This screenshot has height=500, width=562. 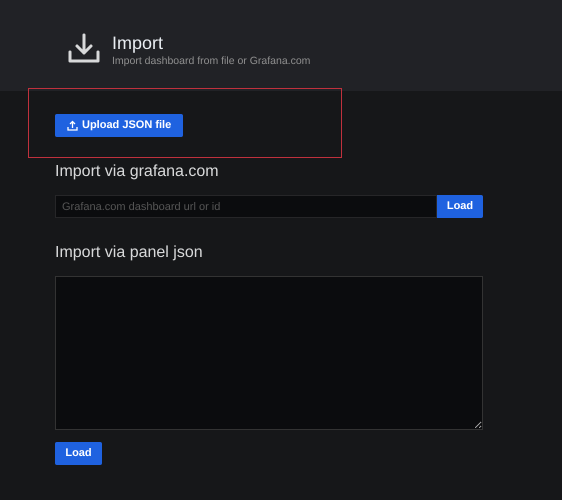 What do you see at coordinates (246, 206) in the screenshot?
I see `dashboard-url-field: Grafana.com dashboard url or id` at bounding box center [246, 206].